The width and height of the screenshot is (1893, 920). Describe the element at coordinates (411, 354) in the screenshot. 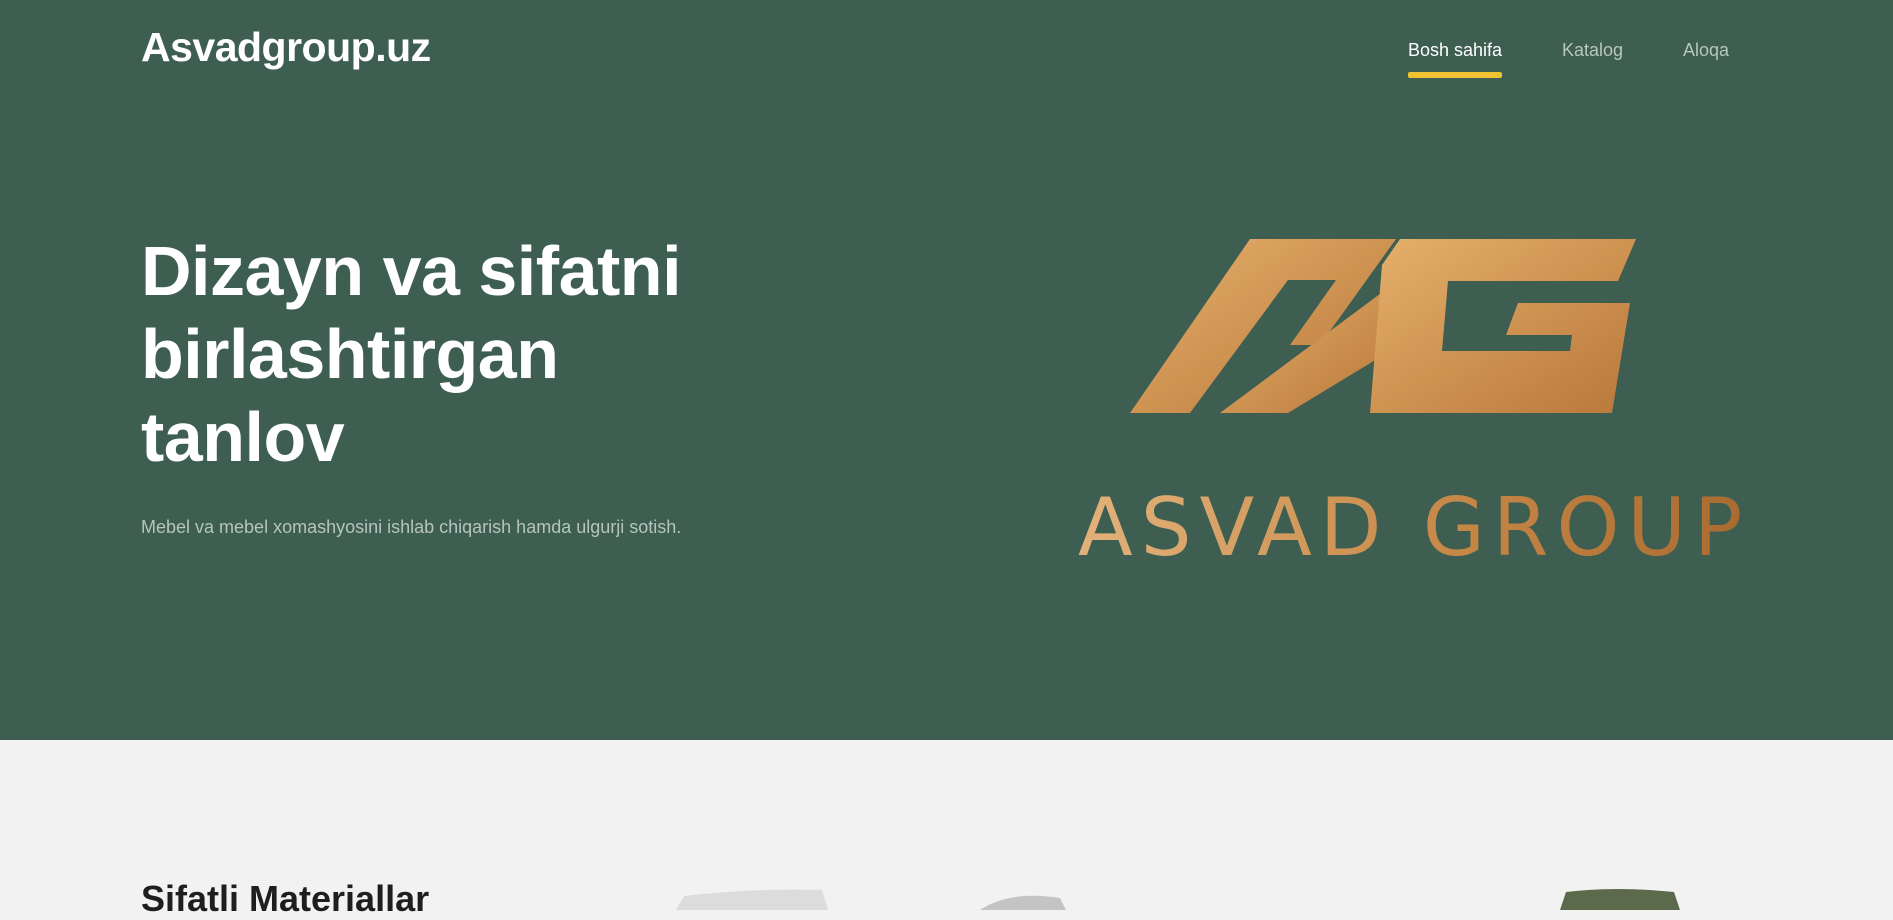

I see `hero-title: Dizayn va sifatni birlashtirgan tanlov` at that location.